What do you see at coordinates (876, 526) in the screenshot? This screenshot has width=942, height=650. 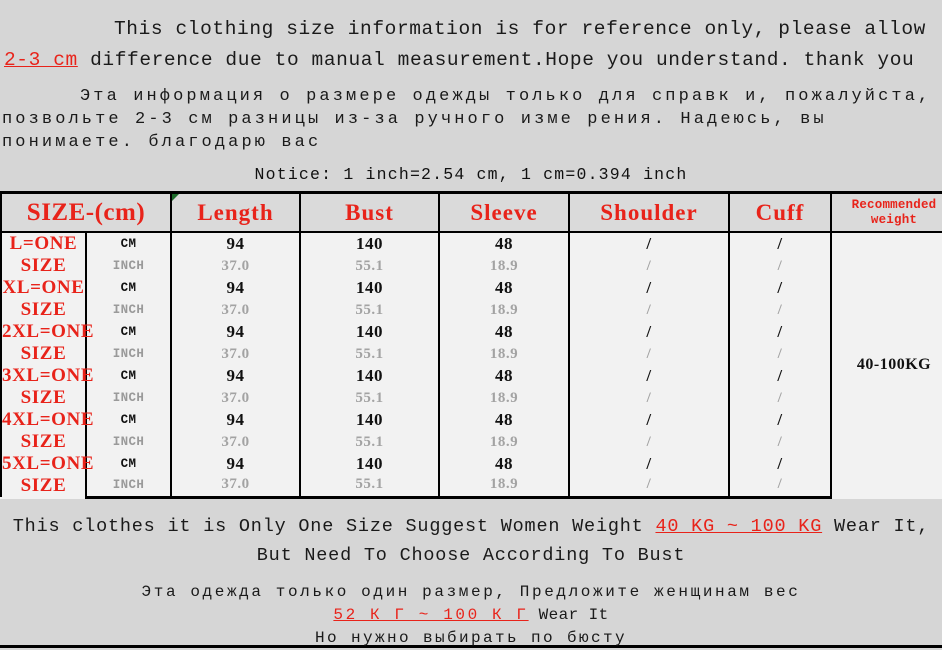 I see `bottom-notice-english-part2: Wear It,` at bounding box center [876, 526].